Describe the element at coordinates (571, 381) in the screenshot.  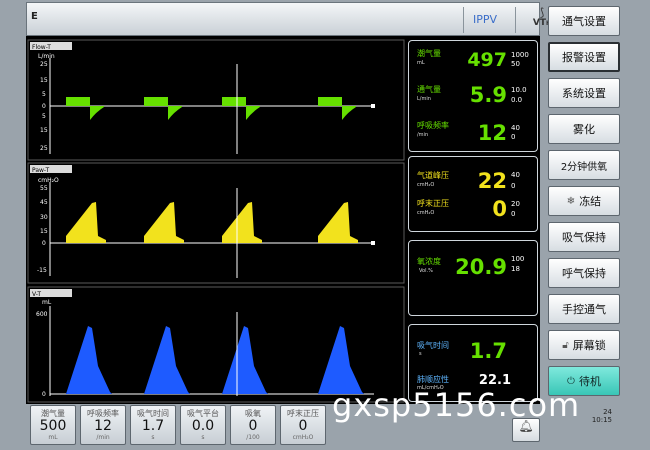
I see `power-icon: ⏻` at that location.